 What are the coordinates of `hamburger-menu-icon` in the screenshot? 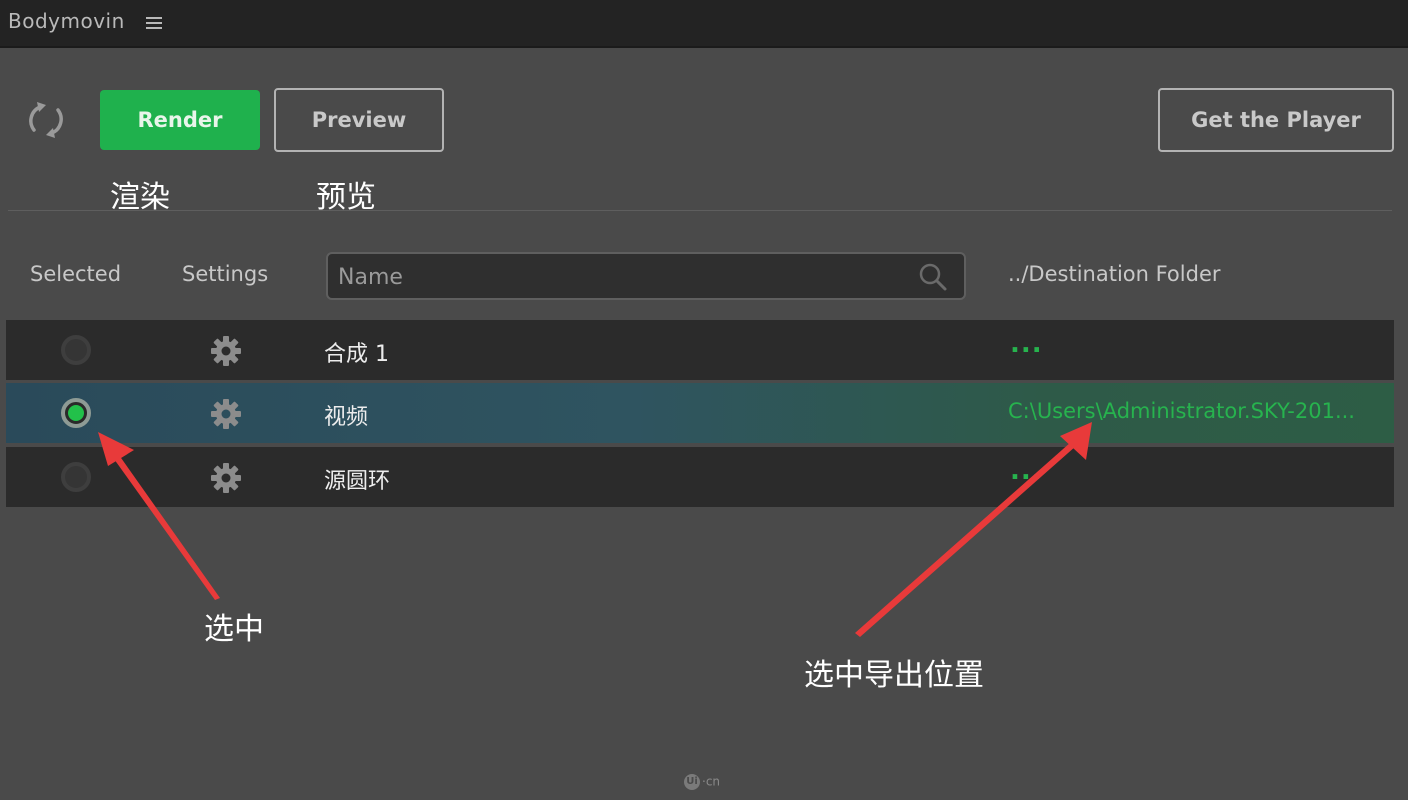 It's located at (154, 23).